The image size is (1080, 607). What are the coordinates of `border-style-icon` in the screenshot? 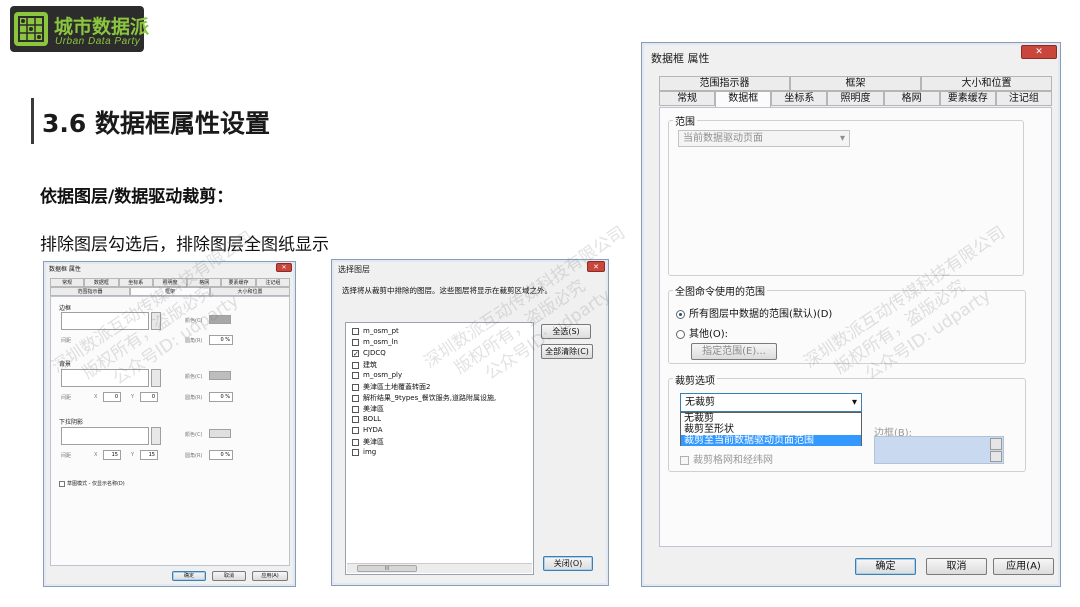 It's located at (996, 444).